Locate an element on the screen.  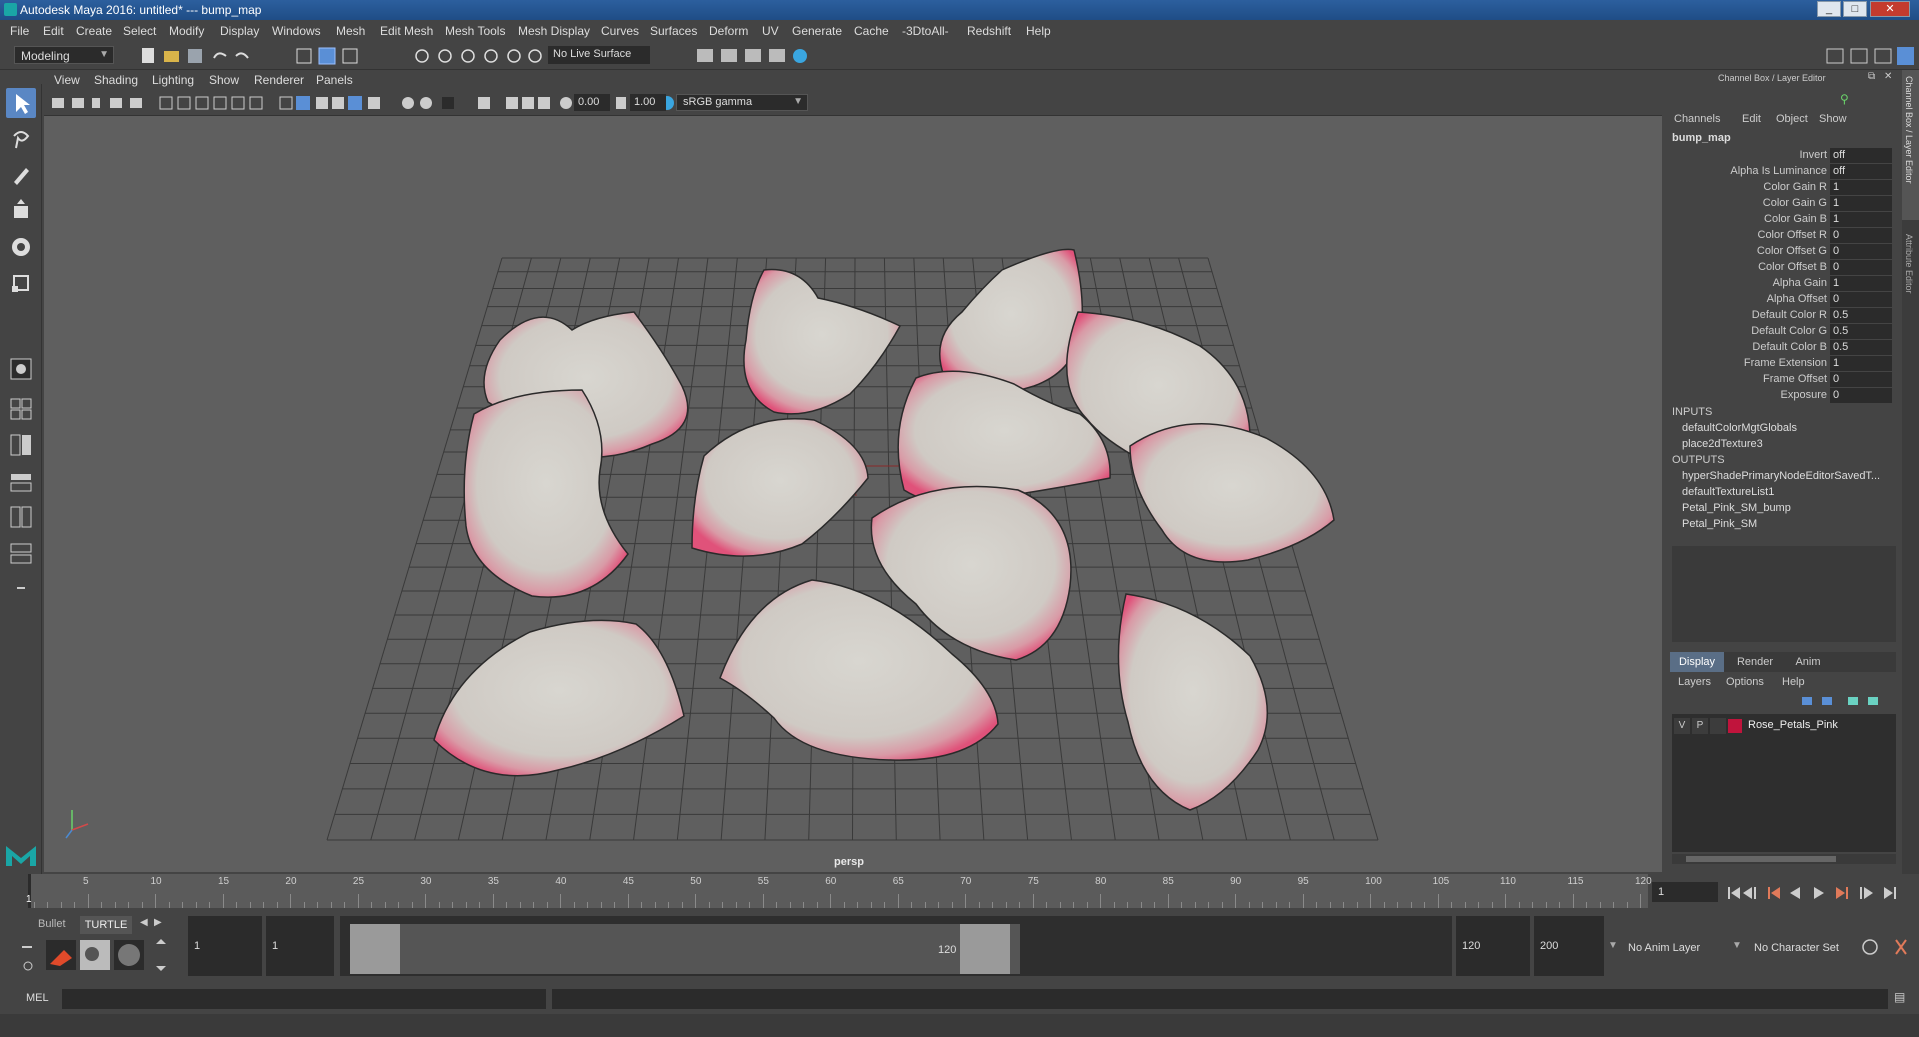
options-menu: Options is located at coordinates (1745, 682).